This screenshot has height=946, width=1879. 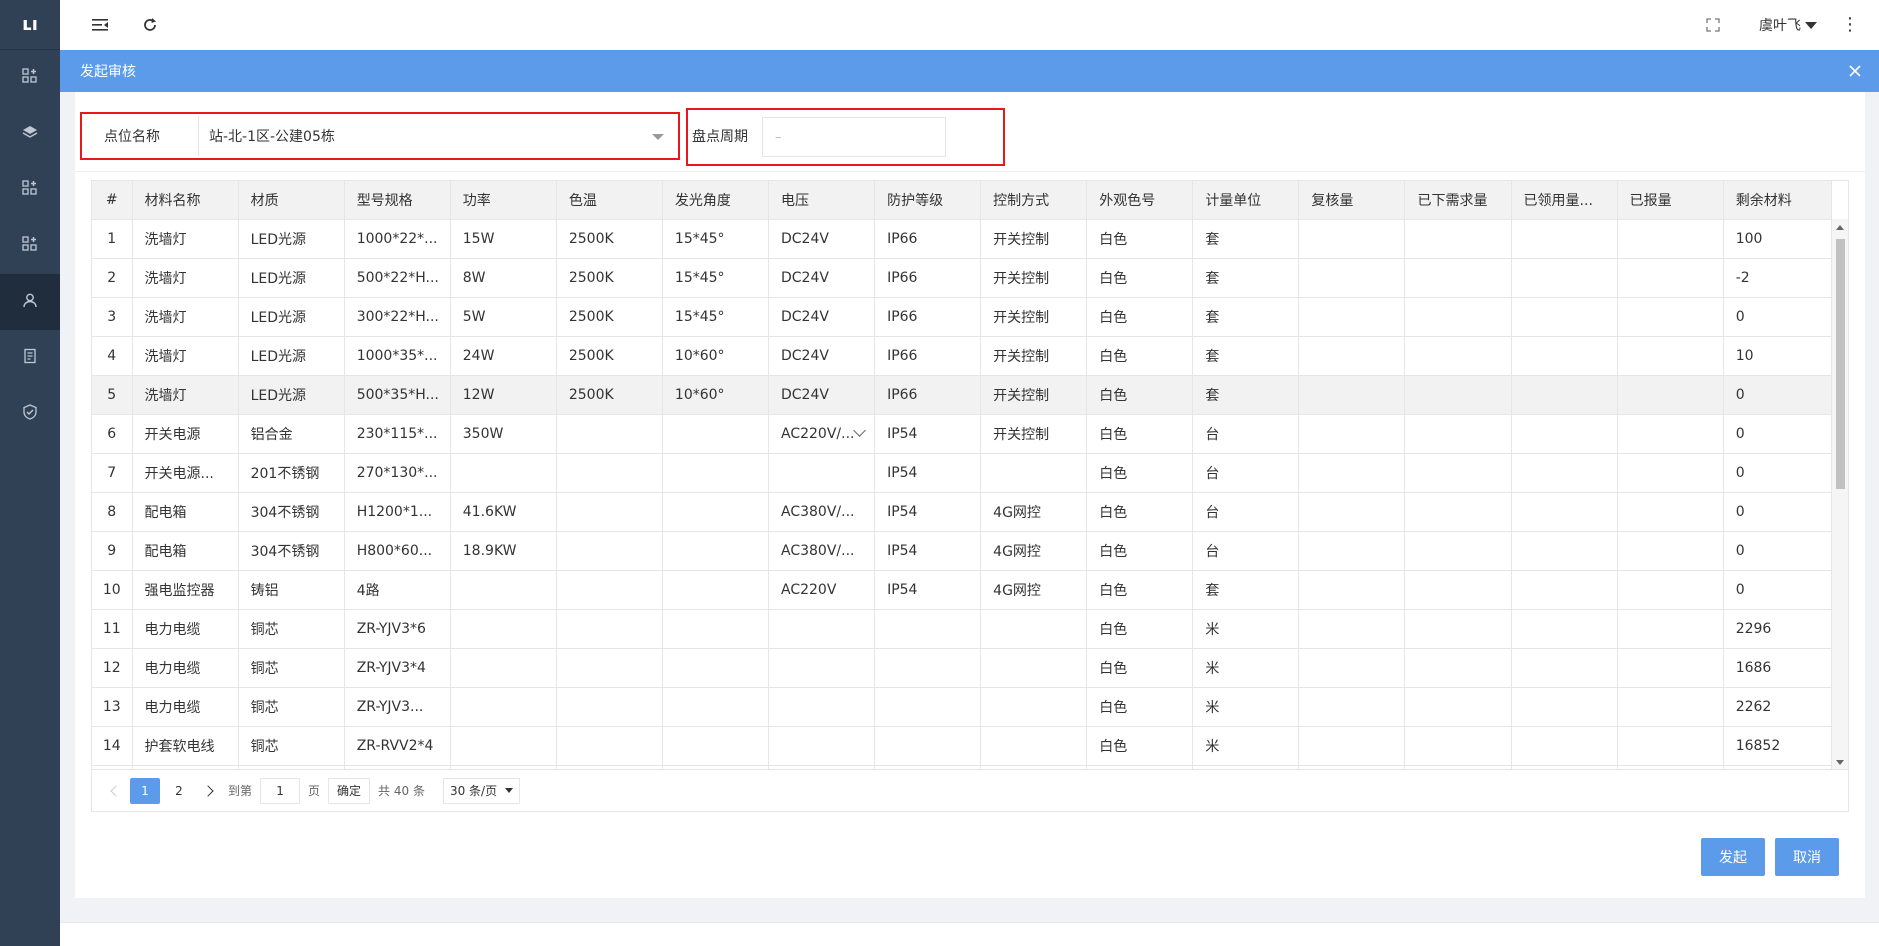 What do you see at coordinates (1788, 25) in the screenshot?
I see `user-menu: 虞叶飞` at bounding box center [1788, 25].